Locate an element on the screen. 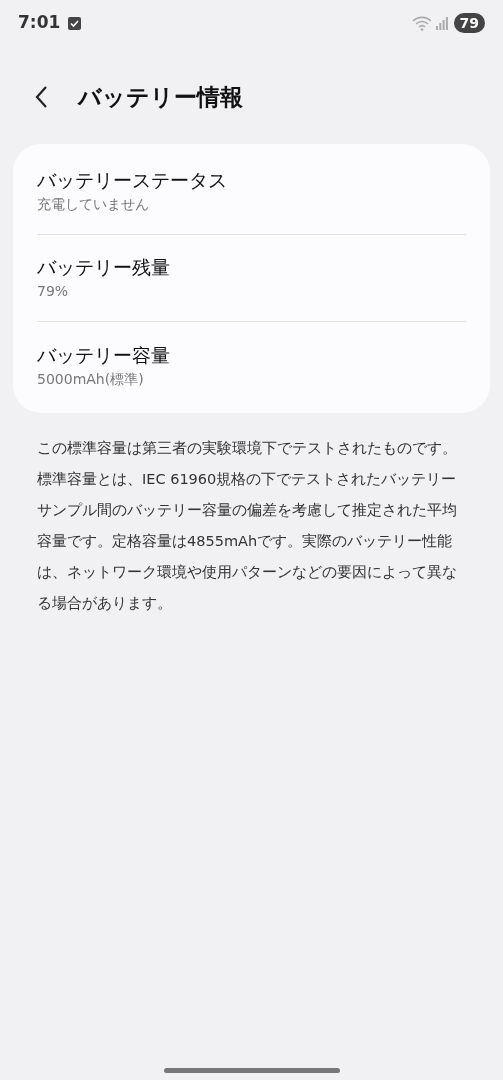  info-item: バッテリー容量 5000mAh(標準) is located at coordinates (251, 365).